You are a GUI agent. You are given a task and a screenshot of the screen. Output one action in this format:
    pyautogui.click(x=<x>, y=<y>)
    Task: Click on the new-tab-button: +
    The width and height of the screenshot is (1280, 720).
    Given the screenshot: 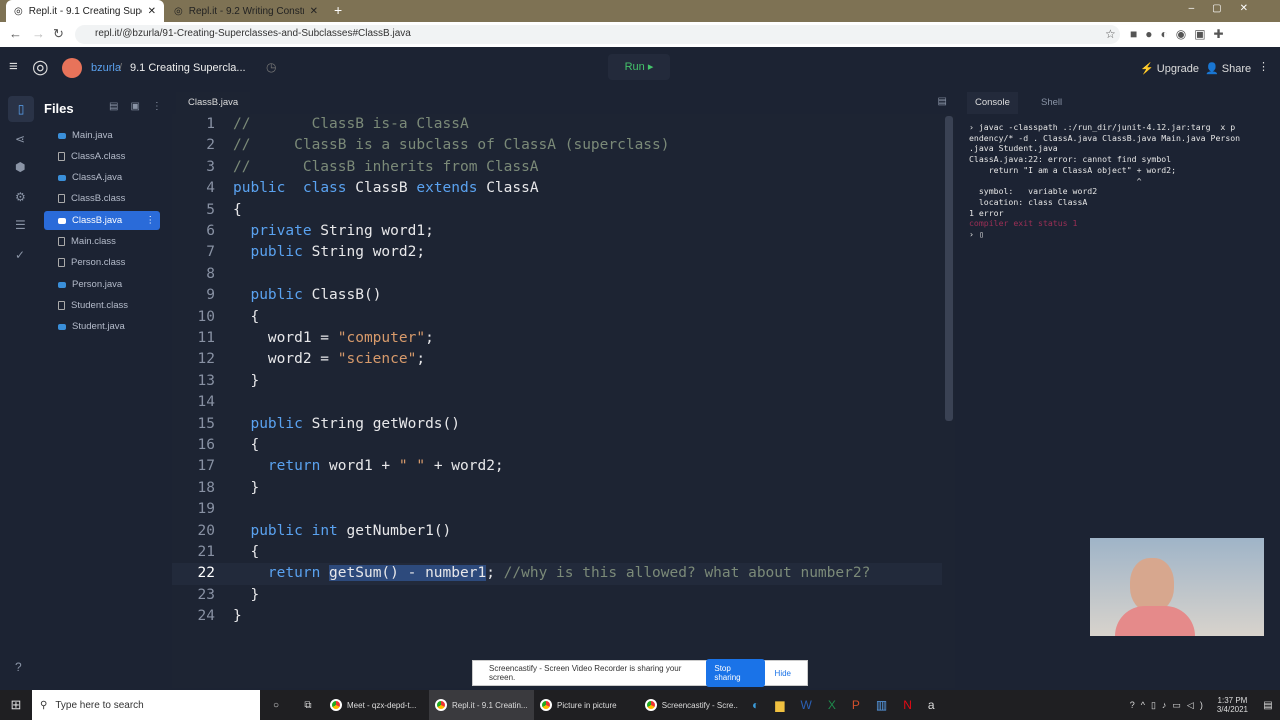 What is the action you would take?
    pyautogui.click(x=338, y=10)
    